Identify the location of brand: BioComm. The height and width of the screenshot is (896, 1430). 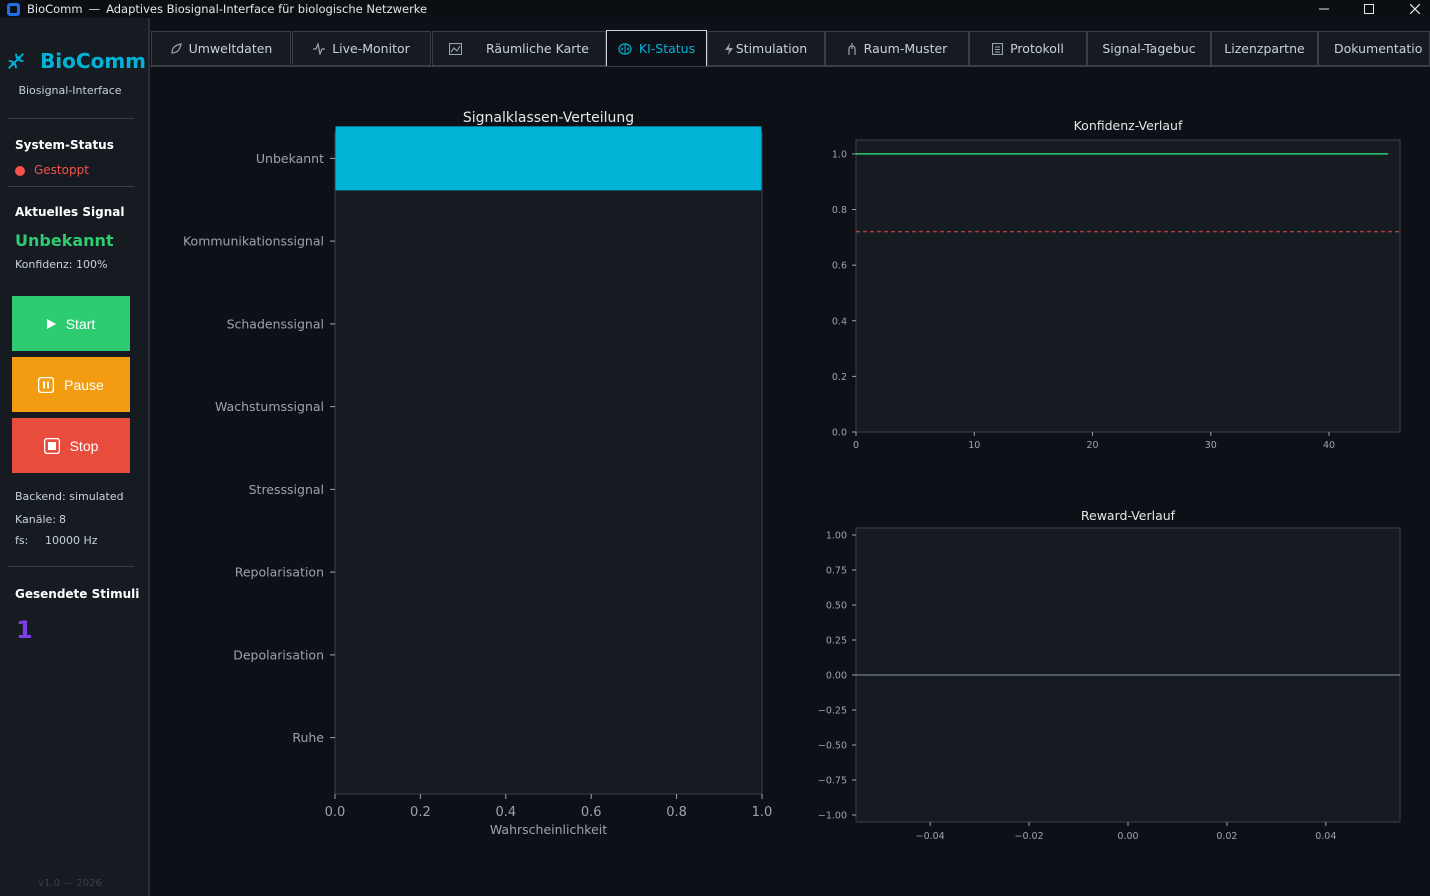
(76, 61).